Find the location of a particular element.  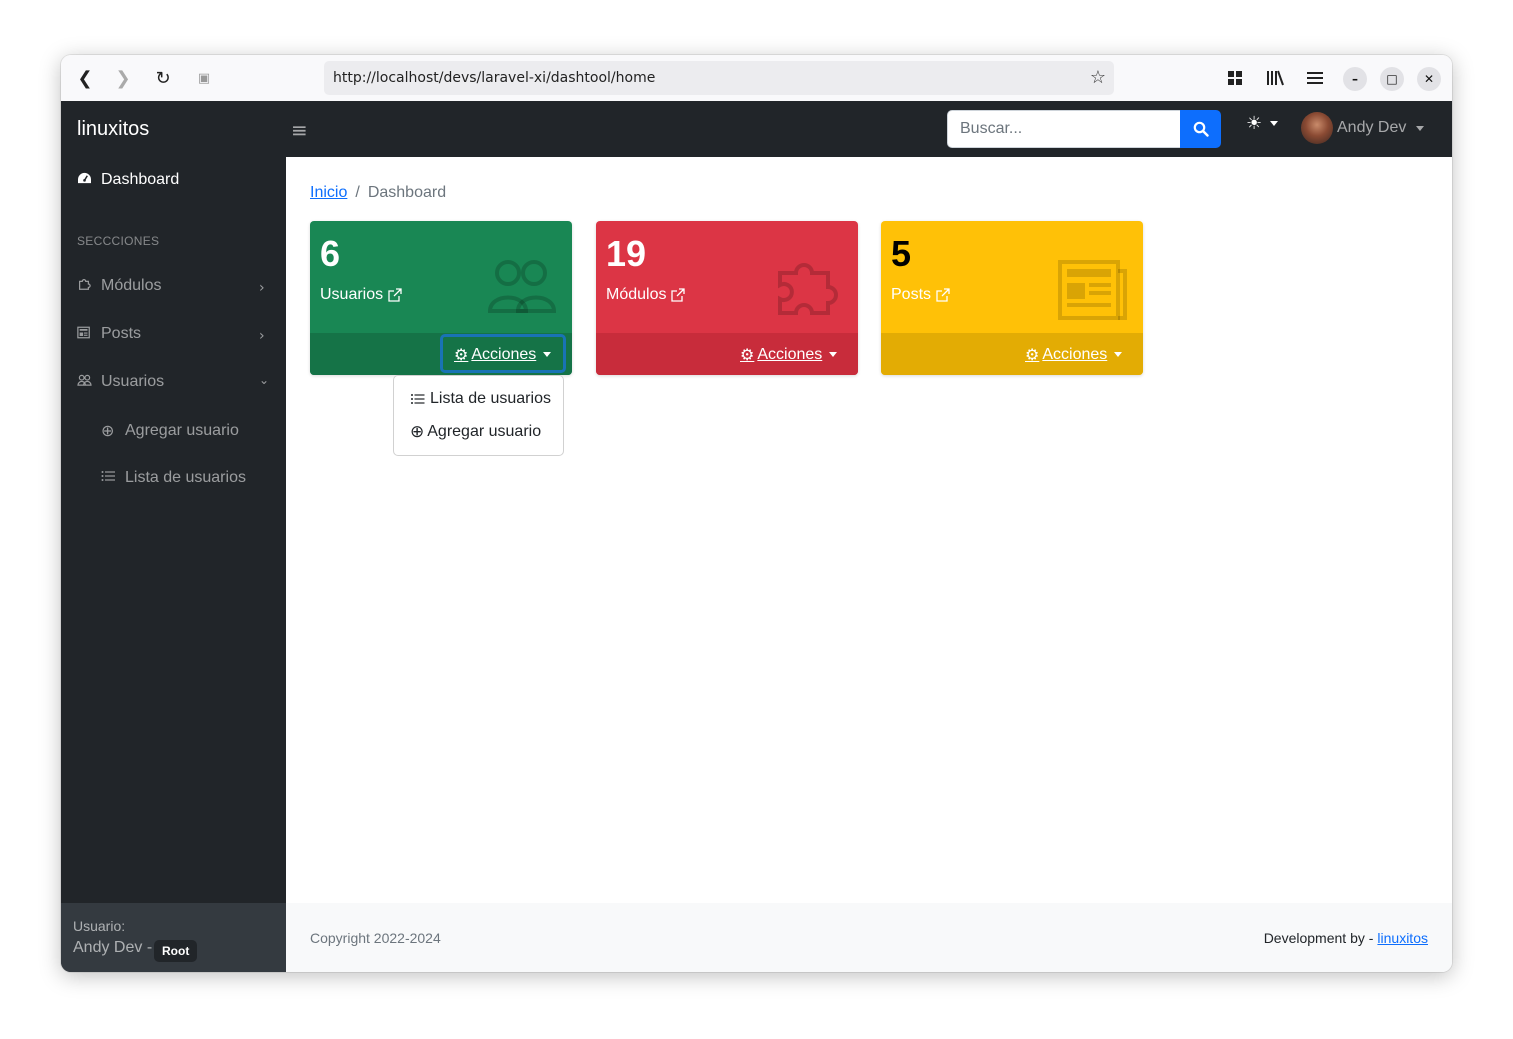

sidebar-subitem-lista-usuarios: Lista de usuarios is located at coordinates (173, 478).